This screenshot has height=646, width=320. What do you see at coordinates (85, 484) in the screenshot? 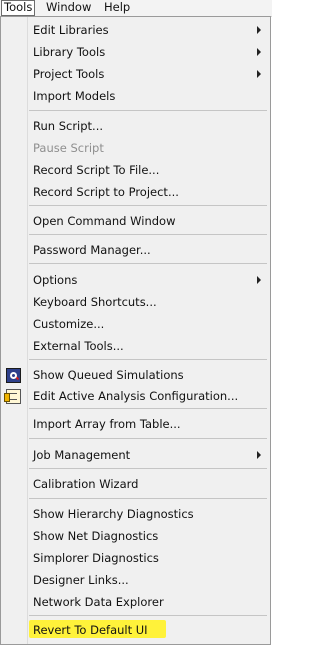
I see `menu-item-calibration-wizard: Calibration Wizard` at bounding box center [85, 484].